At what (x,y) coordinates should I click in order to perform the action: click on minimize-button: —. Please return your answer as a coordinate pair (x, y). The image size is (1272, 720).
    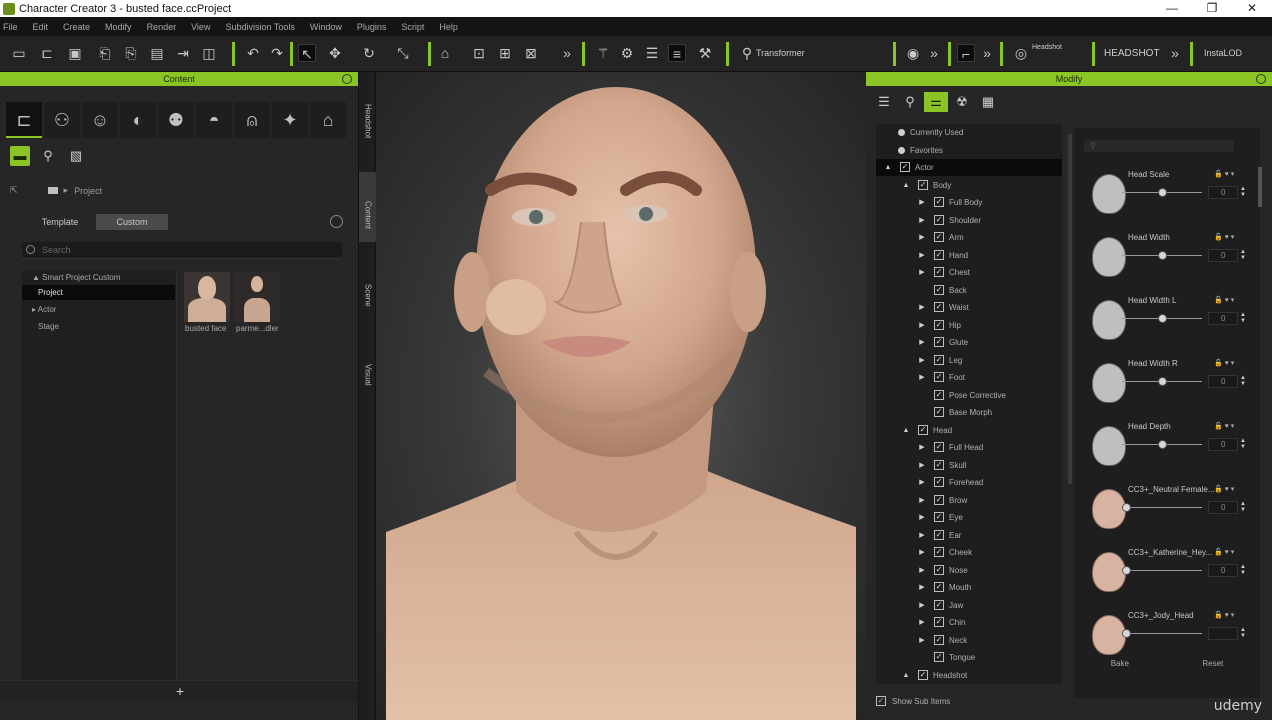
    Looking at the image, I should click on (1172, 8).